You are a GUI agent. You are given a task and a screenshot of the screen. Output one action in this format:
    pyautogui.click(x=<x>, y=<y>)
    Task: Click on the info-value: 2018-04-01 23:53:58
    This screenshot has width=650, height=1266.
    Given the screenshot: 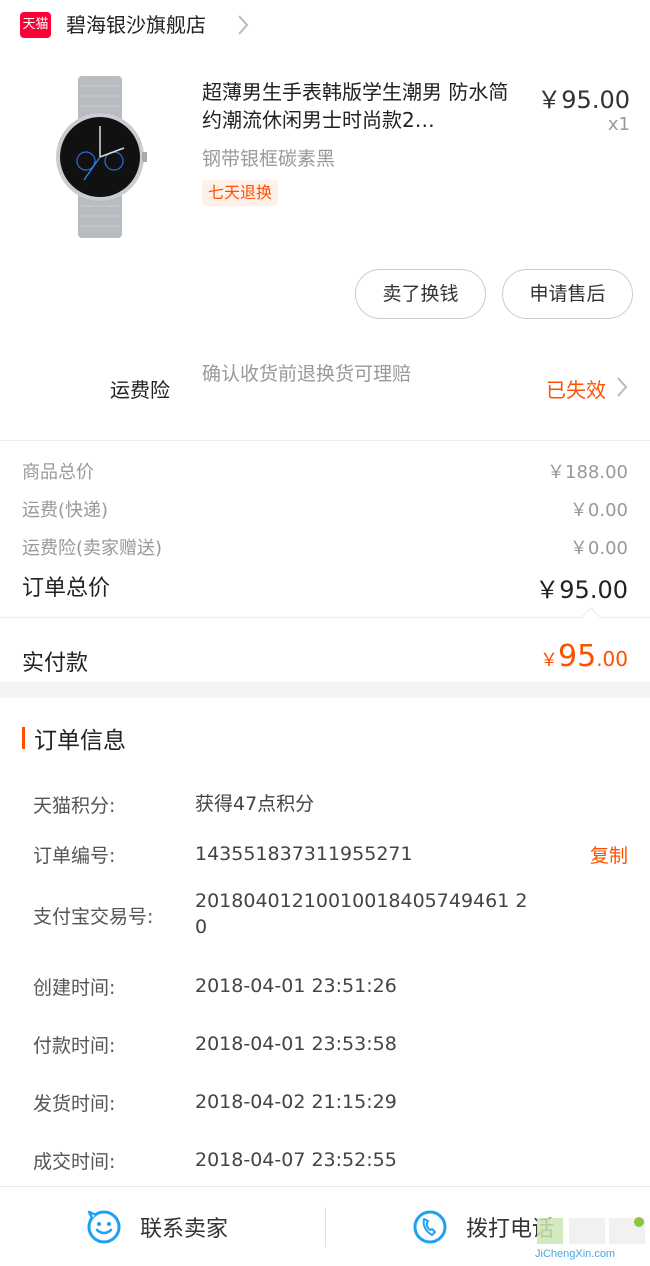 What is the action you would take?
    pyautogui.click(x=296, y=1044)
    